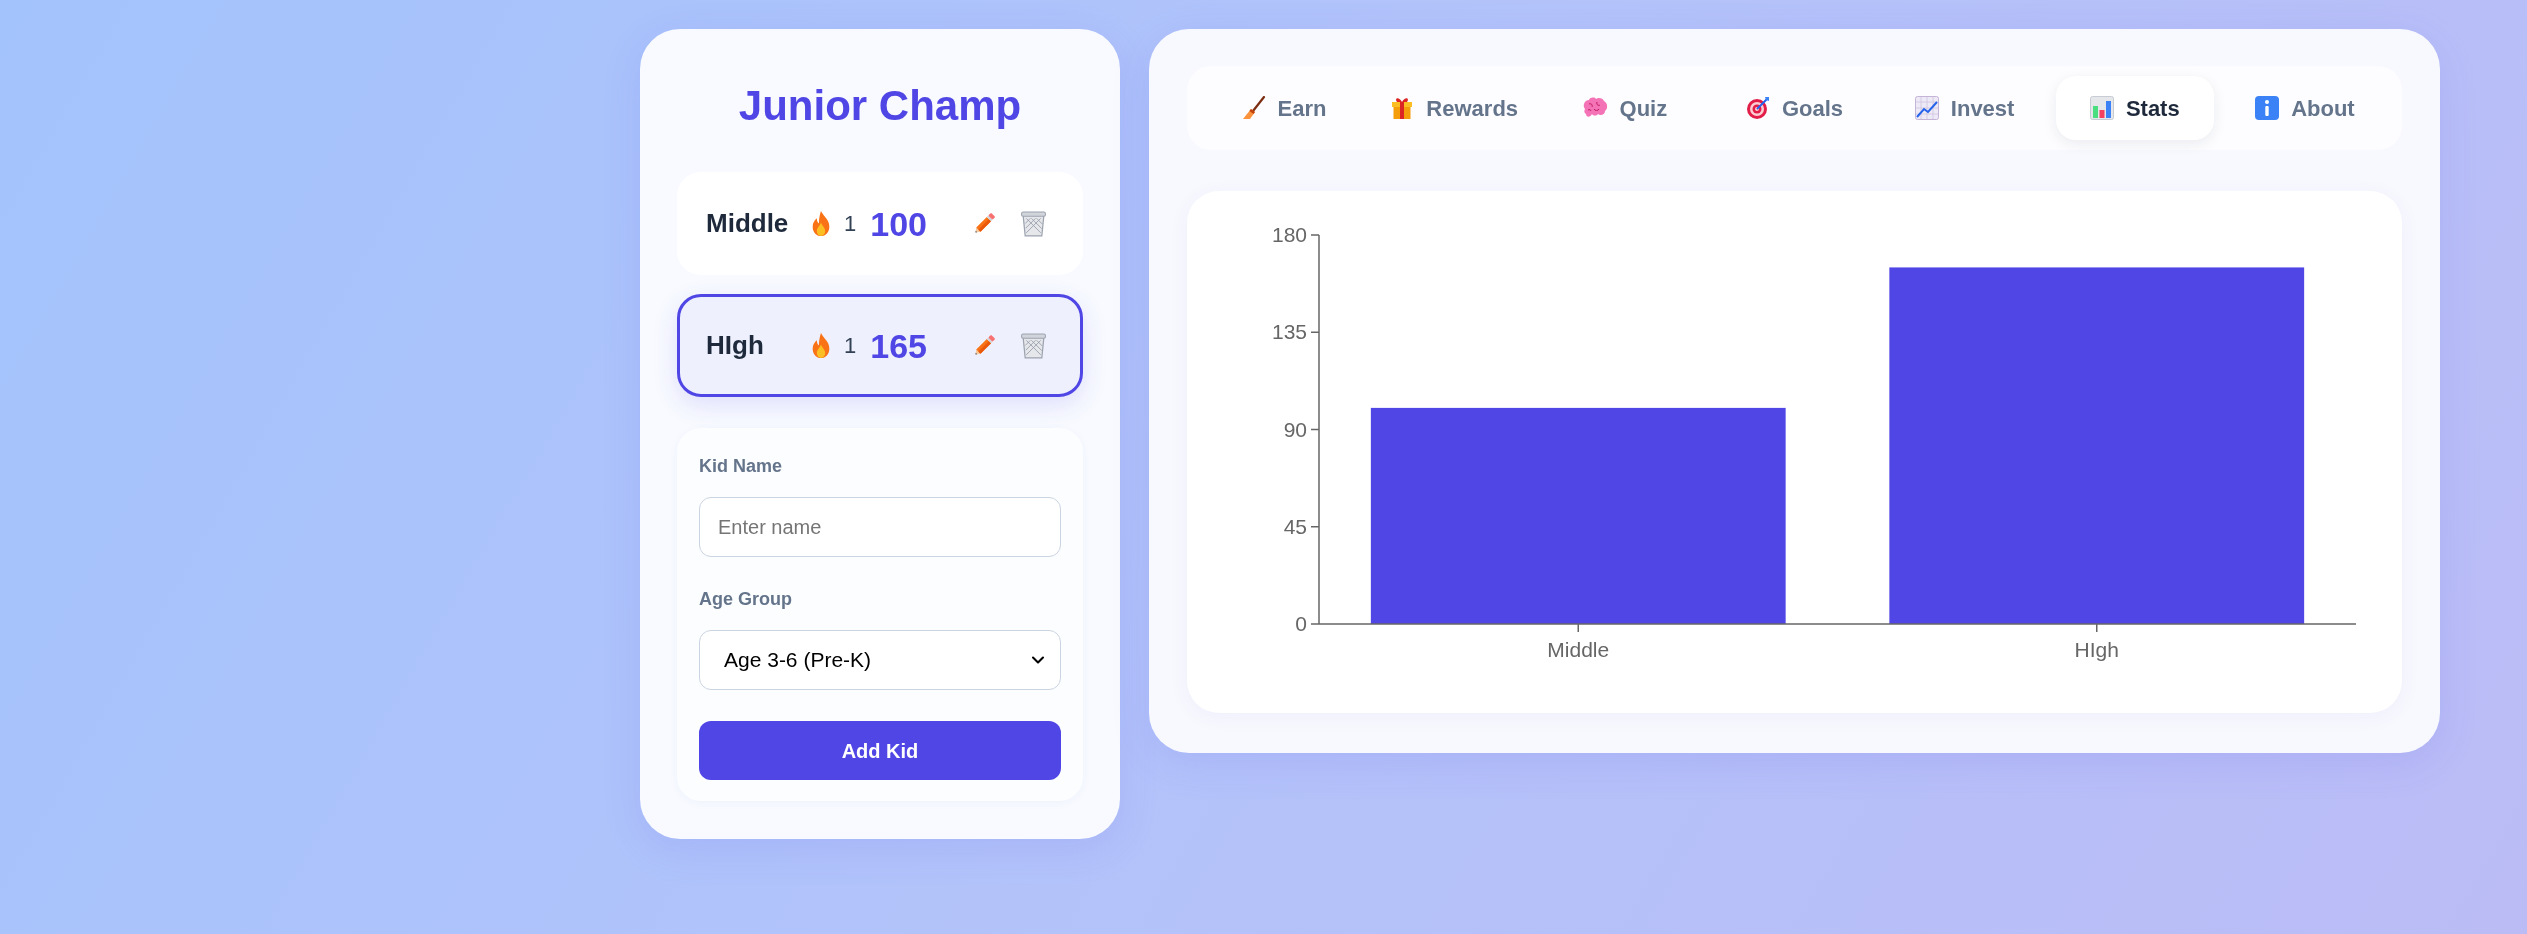 The width and height of the screenshot is (2527, 934). I want to click on tab: About, so click(2304, 108).